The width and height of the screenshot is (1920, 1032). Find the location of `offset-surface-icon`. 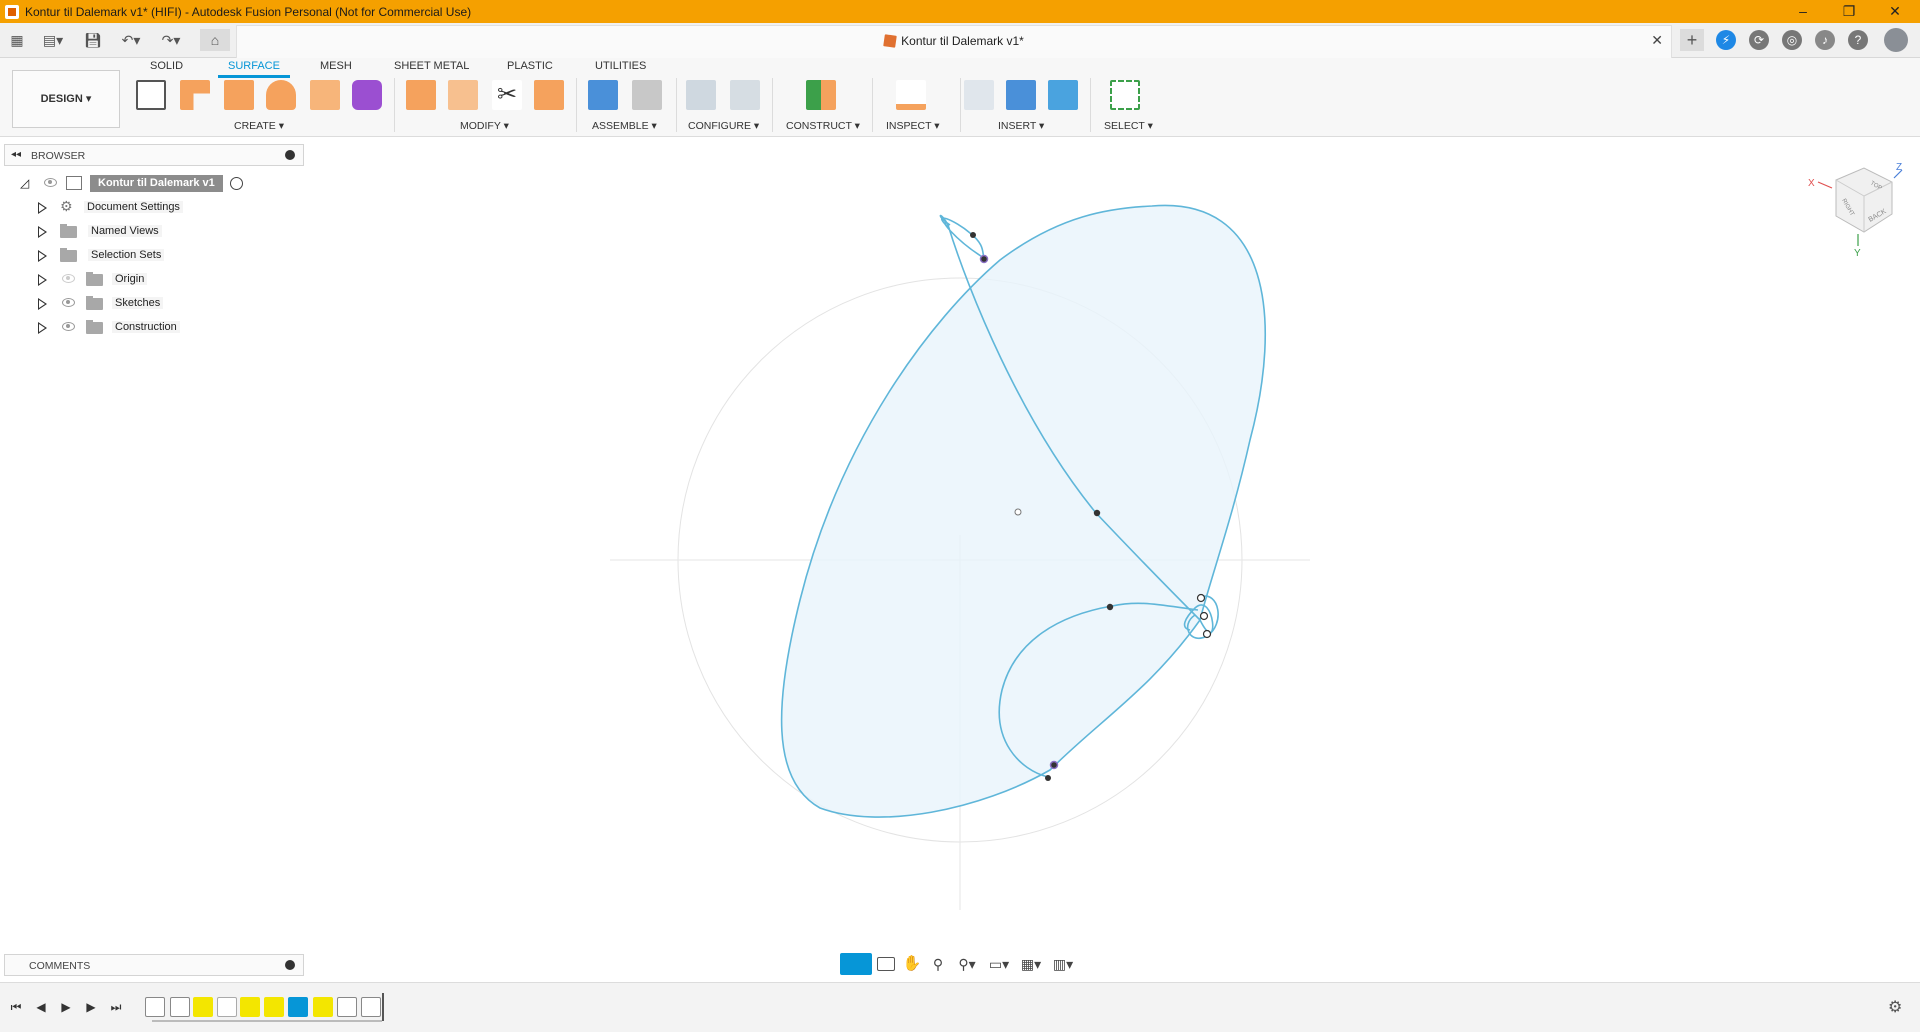

offset-surface-icon is located at coordinates (421, 95).